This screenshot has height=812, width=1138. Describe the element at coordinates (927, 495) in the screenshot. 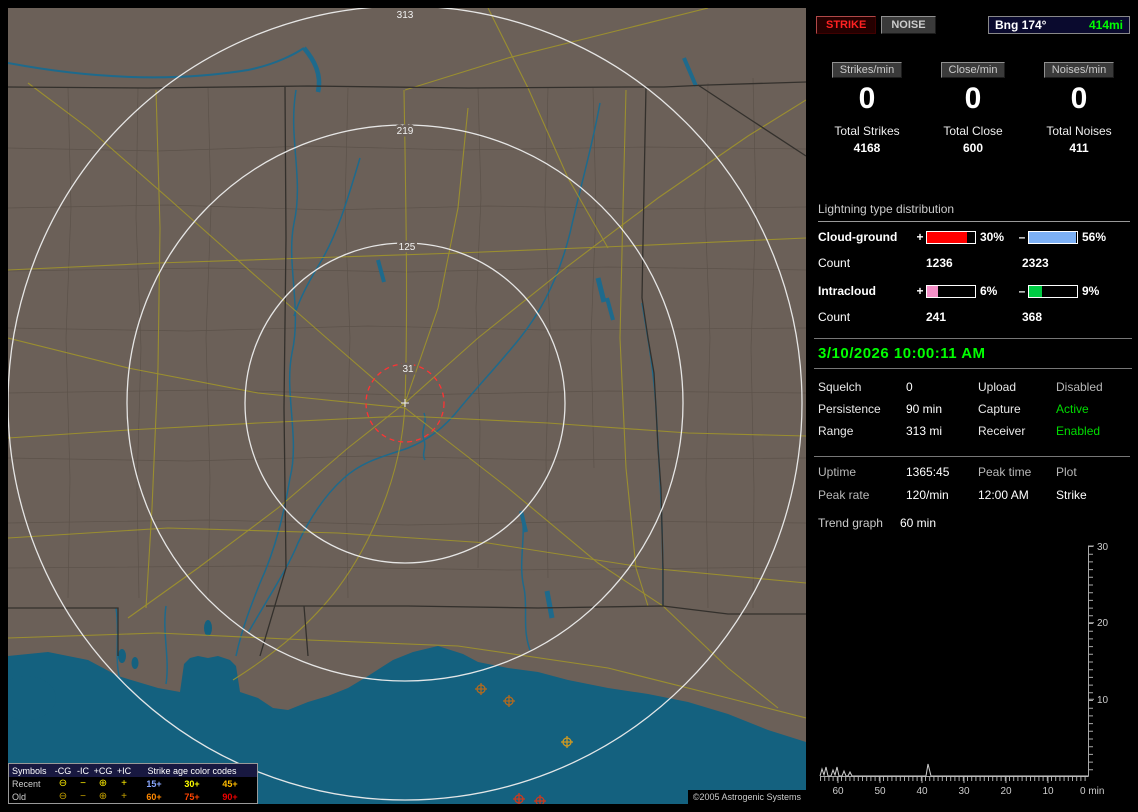

I see `peak-rate-value: 120/min` at that location.